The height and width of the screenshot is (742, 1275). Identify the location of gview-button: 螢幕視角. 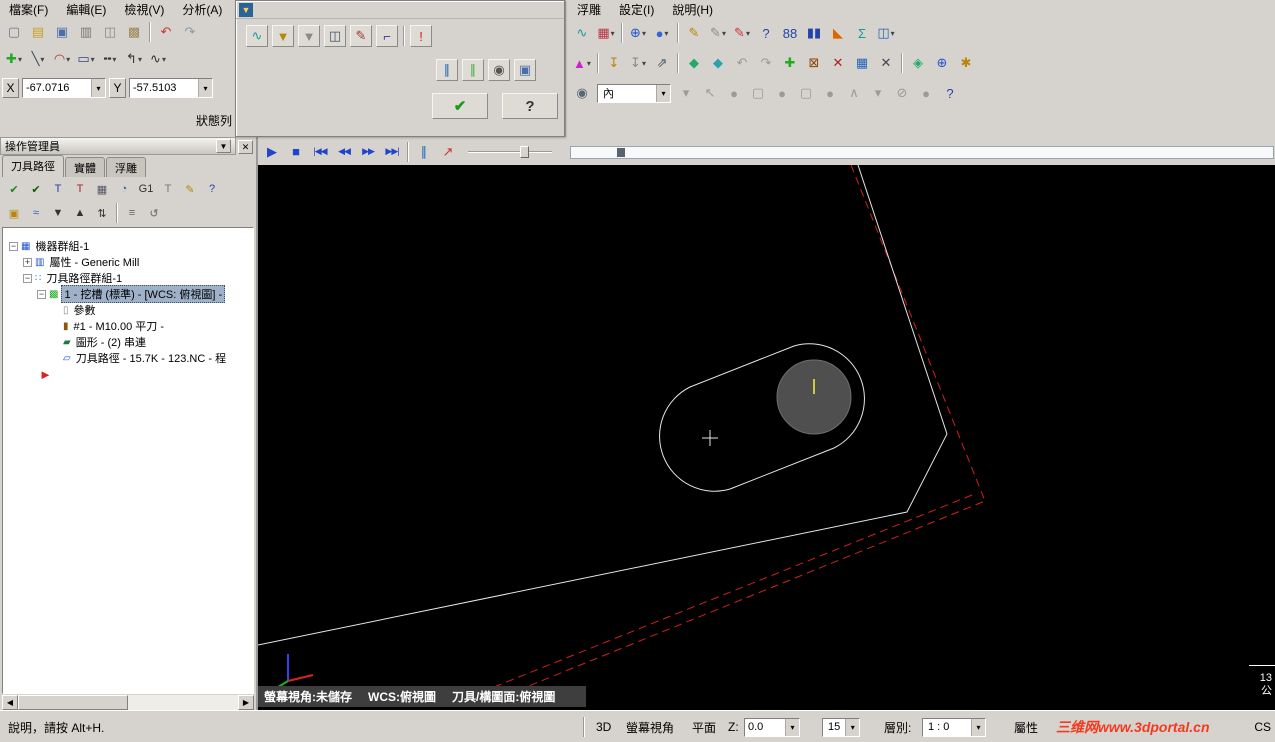
(650, 727).